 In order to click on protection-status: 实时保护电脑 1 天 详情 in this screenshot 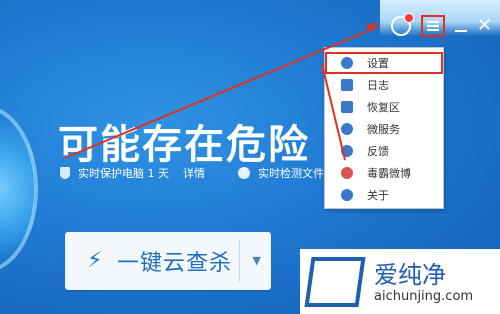, I will do `click(132, 173)`.